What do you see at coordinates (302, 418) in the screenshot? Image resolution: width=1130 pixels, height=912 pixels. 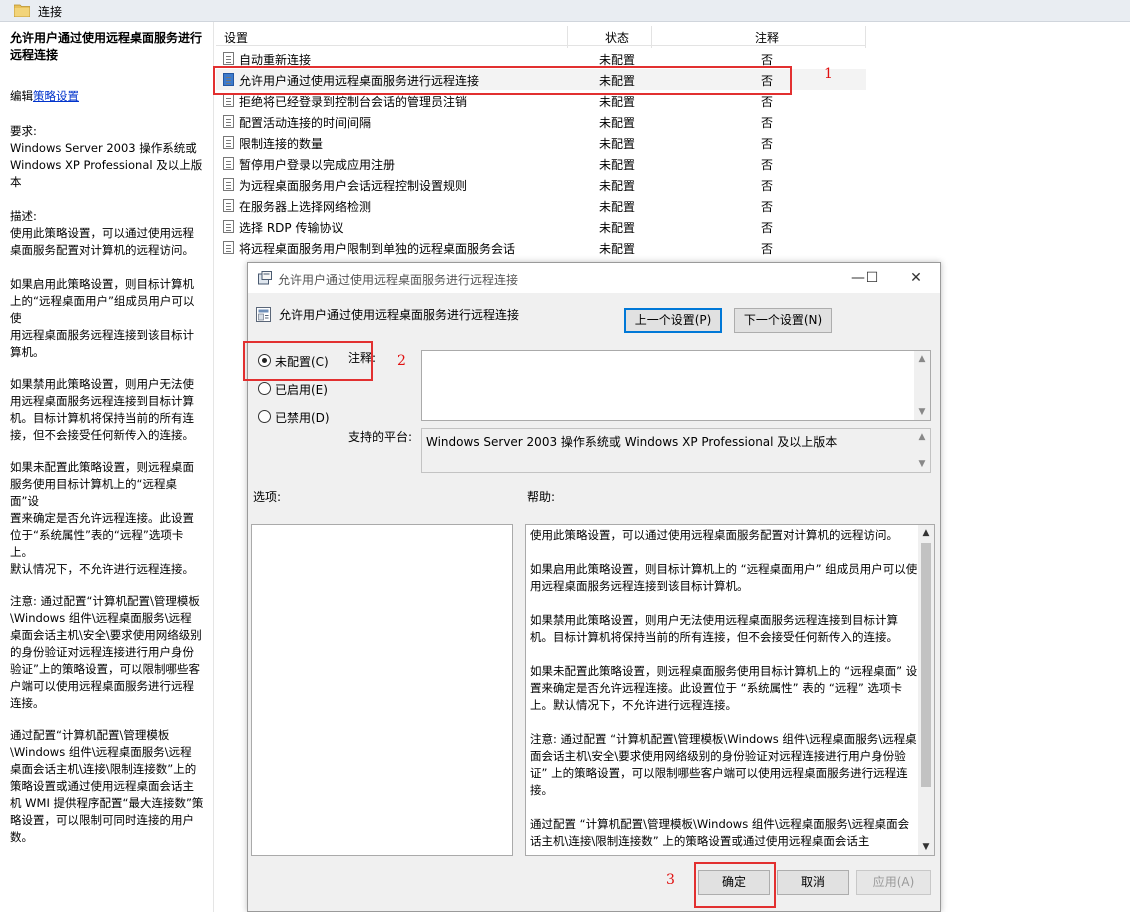 I see `radio-disabled-label: 已禁用(D)` at bounding box center [302, 418].